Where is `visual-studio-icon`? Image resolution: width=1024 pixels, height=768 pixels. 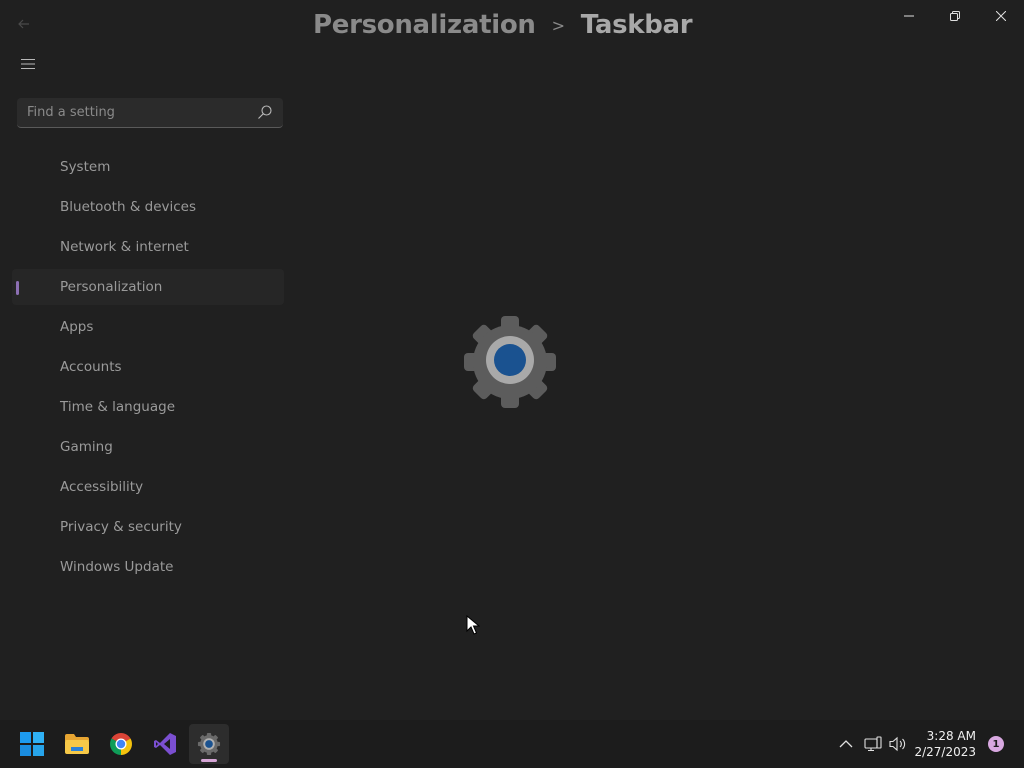
visual-studio-icon is located at coordinates (165, 744).